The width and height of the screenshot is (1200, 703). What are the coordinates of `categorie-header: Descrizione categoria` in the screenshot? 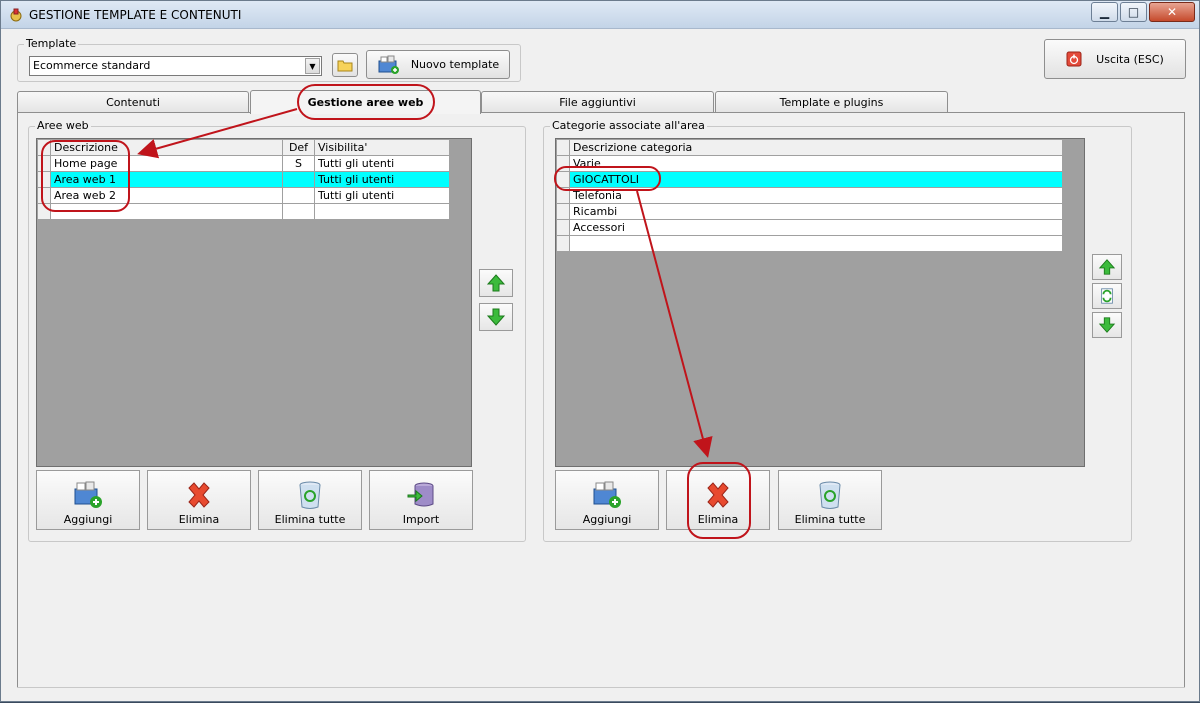 It's located at (809, 147).